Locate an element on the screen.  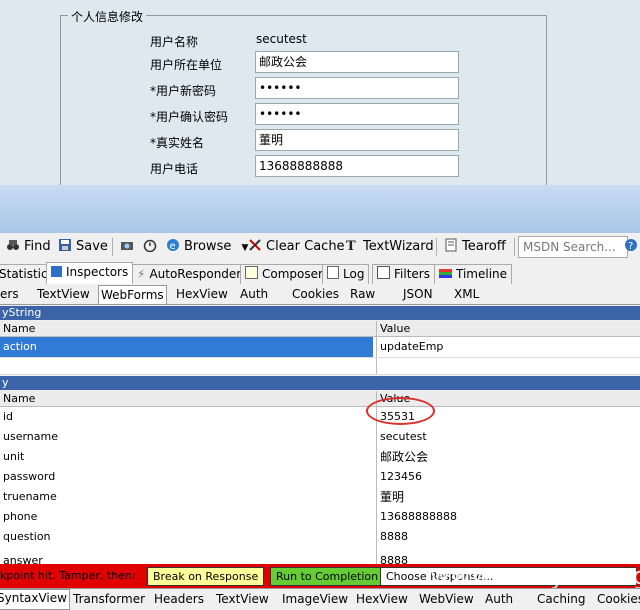
body-header: Name Value is located at coordinates (320, 399).